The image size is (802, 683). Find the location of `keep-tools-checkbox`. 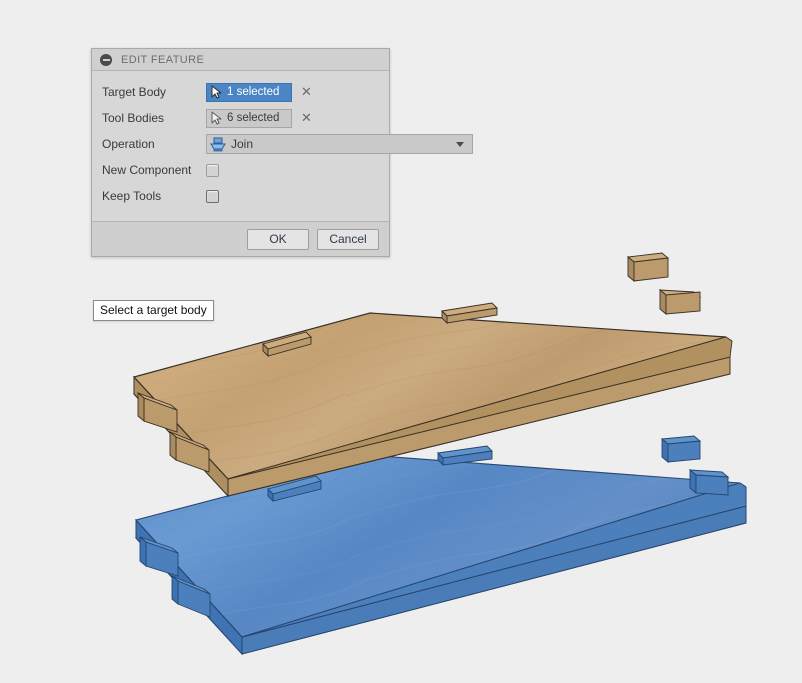

keep-tools-checkbox is located at coordinates (212, 196).